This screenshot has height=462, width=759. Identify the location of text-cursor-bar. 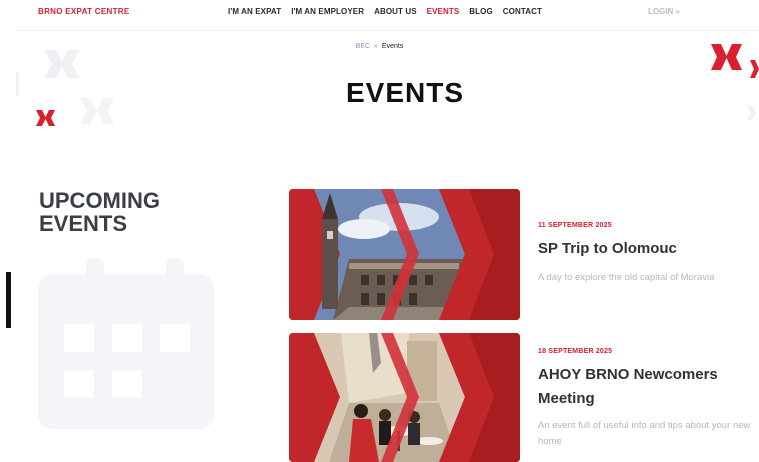
(8, 300).